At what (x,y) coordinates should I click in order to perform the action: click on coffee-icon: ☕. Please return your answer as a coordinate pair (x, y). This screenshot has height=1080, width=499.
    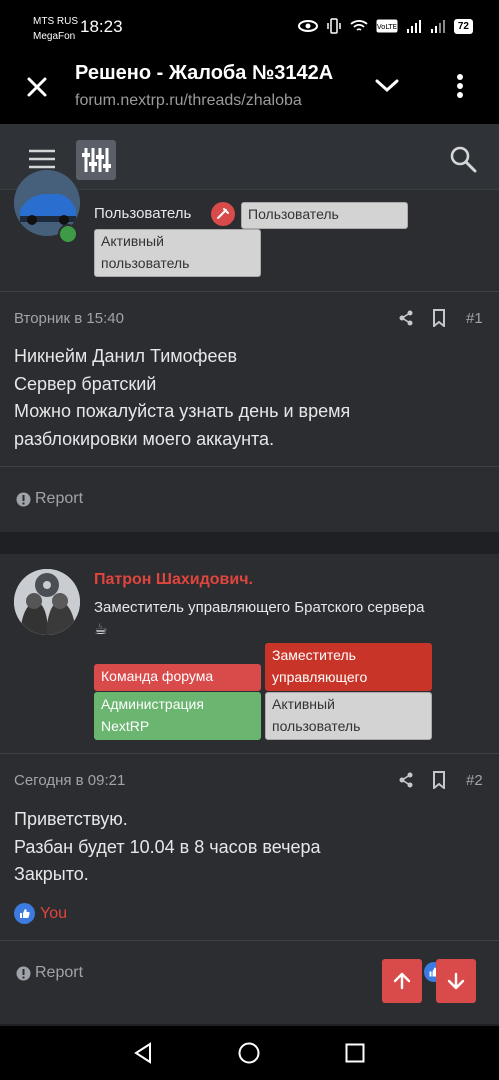
    Looking at the image, I should click on (101, 629).